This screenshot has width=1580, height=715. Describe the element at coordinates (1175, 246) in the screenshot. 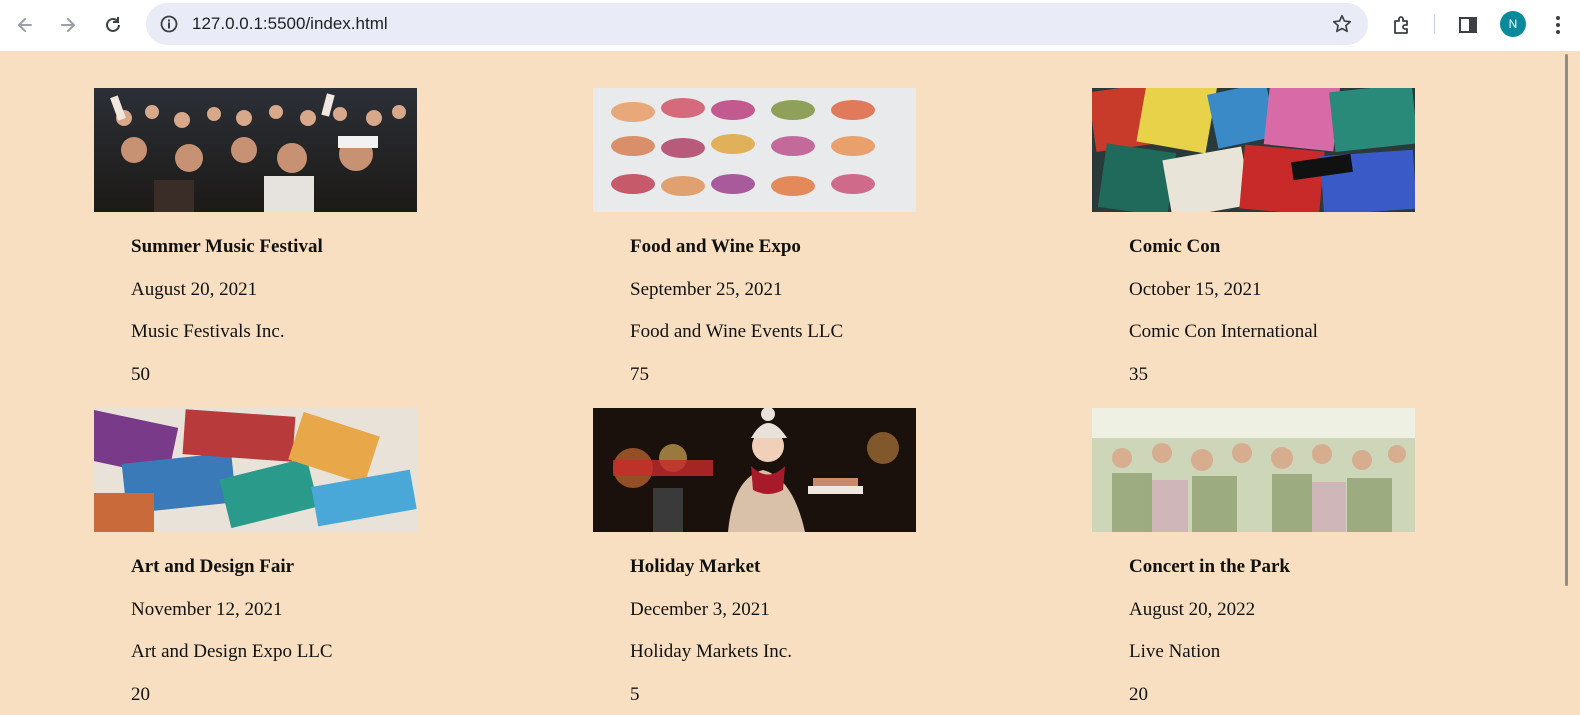

I see `event-title: Comic Con` at that location.